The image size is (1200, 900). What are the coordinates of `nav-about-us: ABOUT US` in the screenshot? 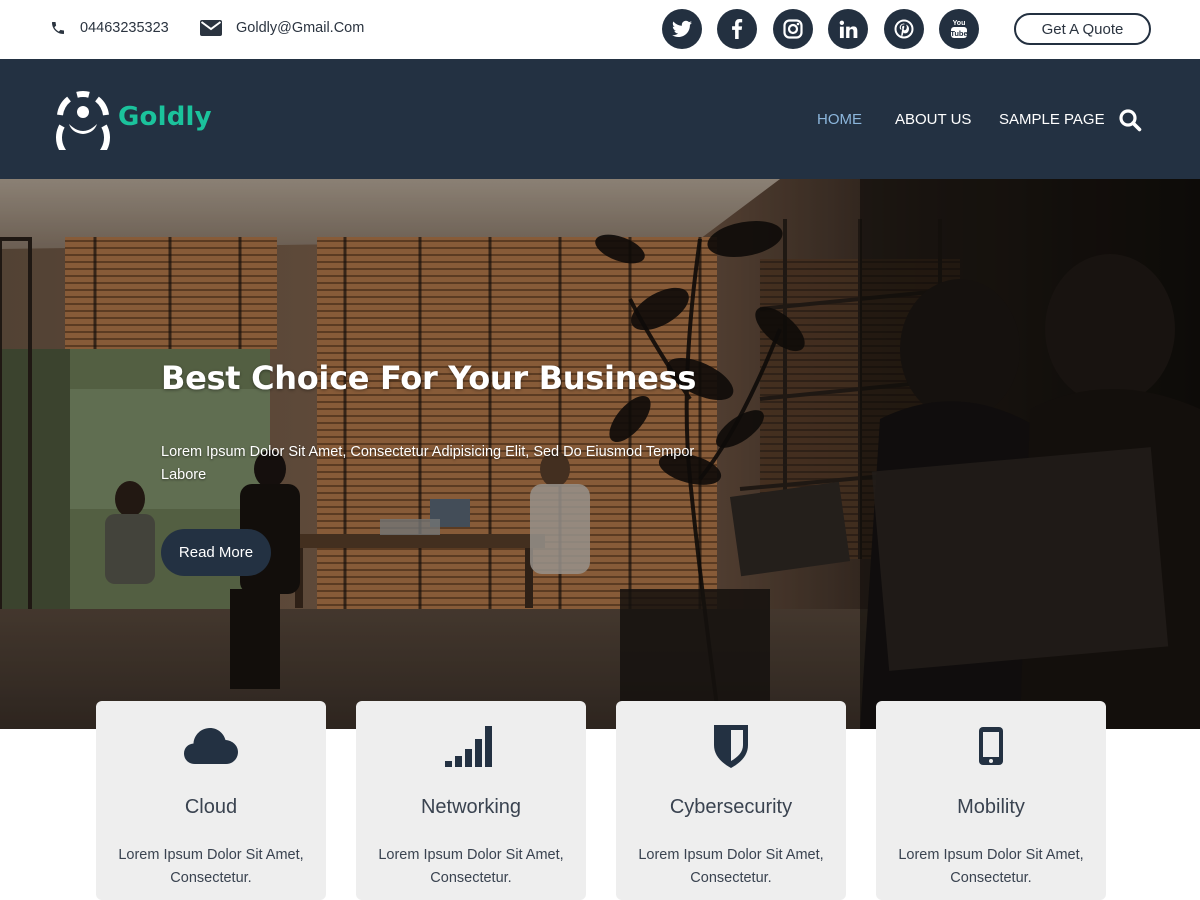 It's located at (933, 119).